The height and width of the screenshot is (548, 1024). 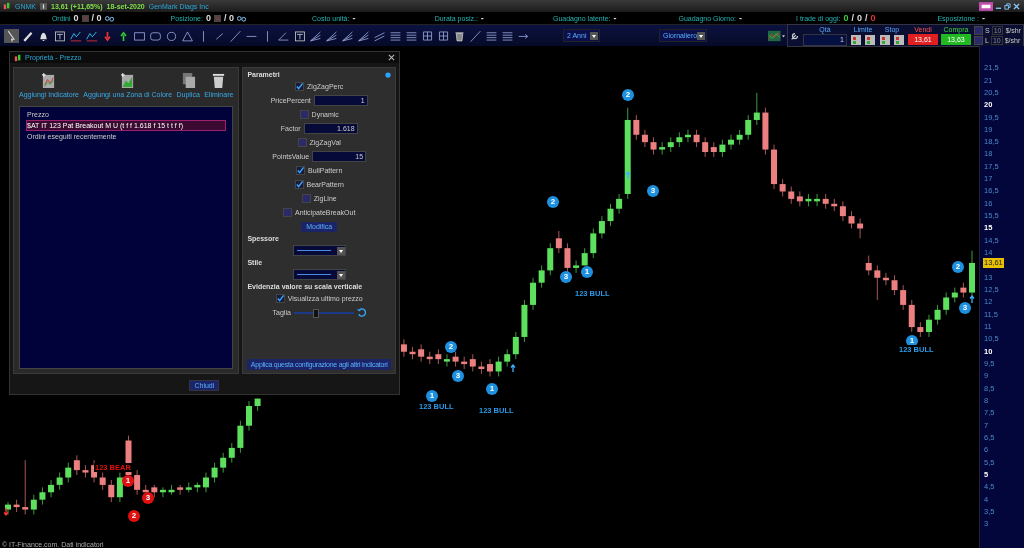 I want to click on keyboard-icon, so click(x=986, y=6).